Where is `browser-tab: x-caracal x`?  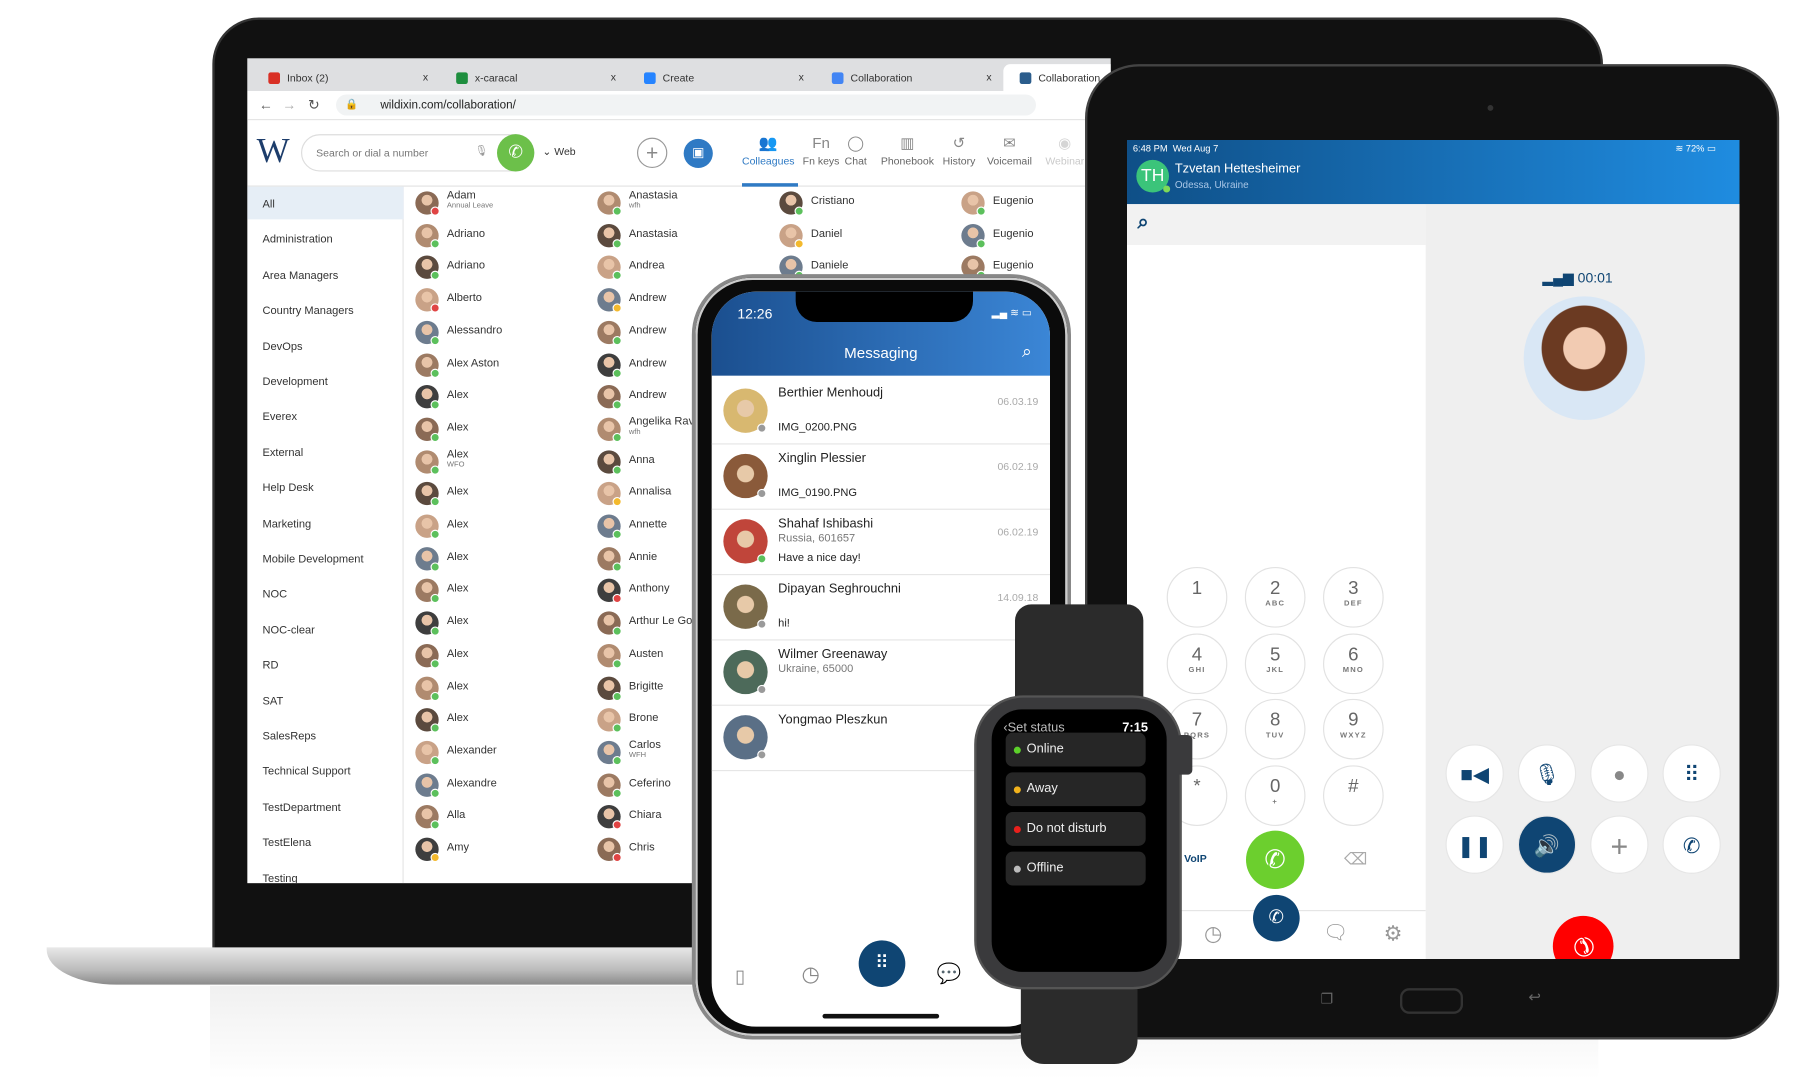 browser-tab: x-caracal x is located at coordinates (531, 77).